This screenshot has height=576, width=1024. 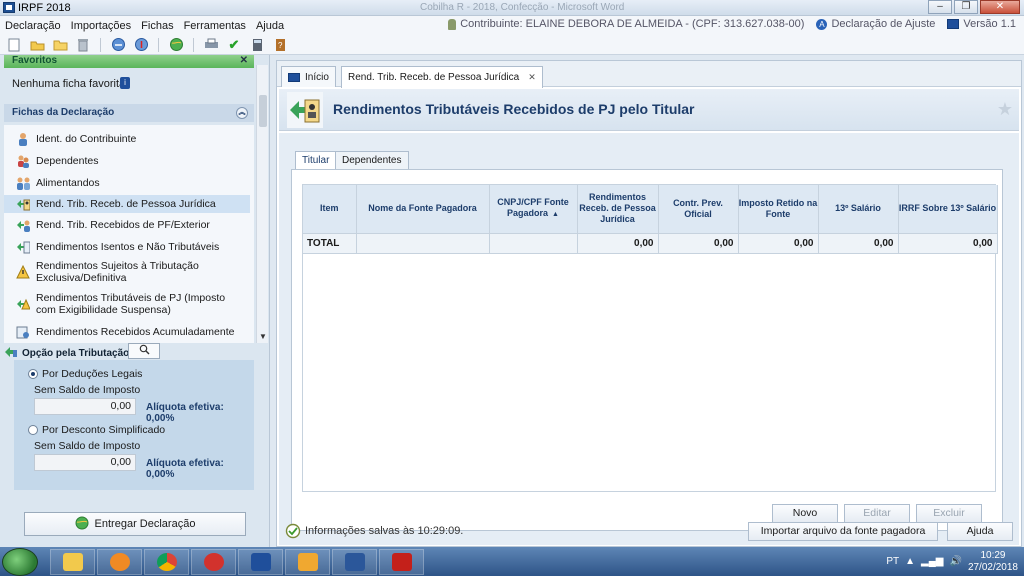 What do you see at coordinates (234, 45) in the screenshot?
I see `check-icon: ✔` at bounding box center [234, 45].